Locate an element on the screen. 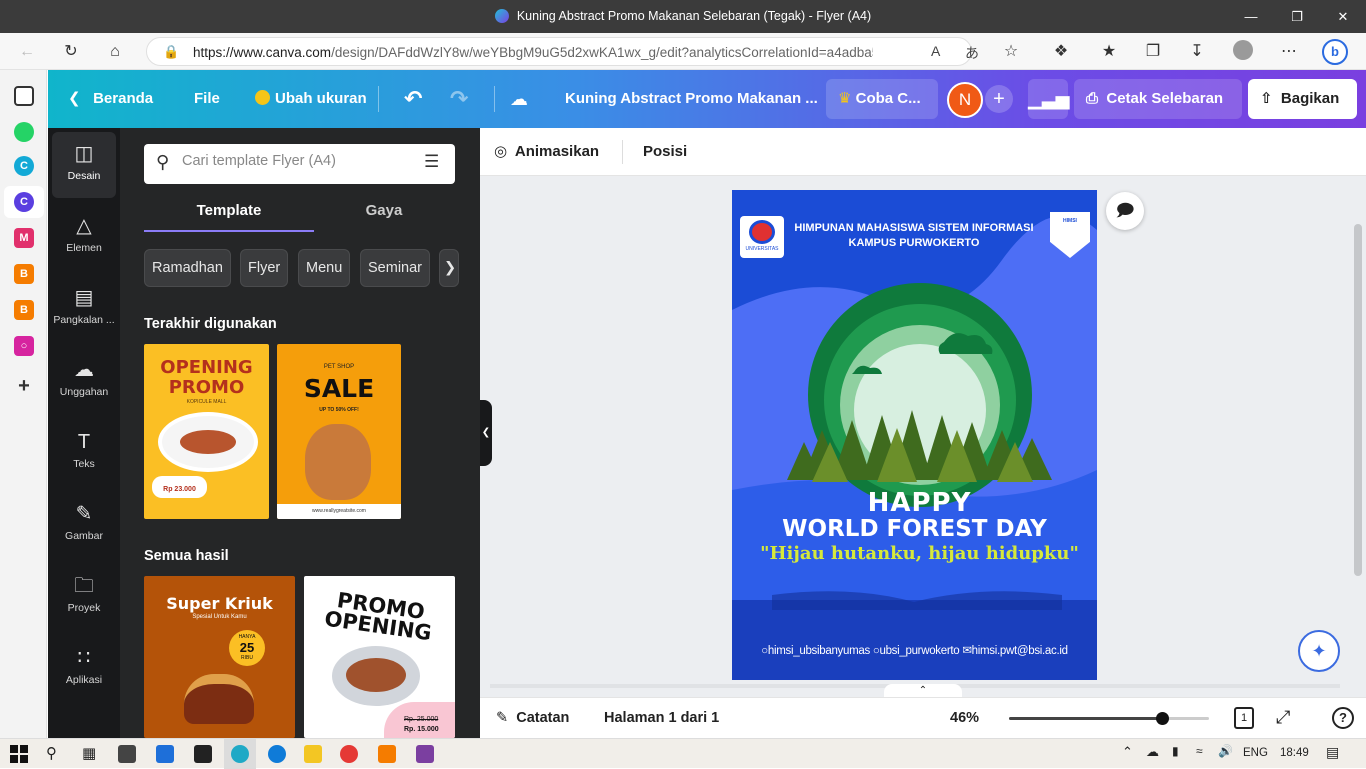  rail-item-apps: ∷ Aplikasi is located at coordinates (84, 669).